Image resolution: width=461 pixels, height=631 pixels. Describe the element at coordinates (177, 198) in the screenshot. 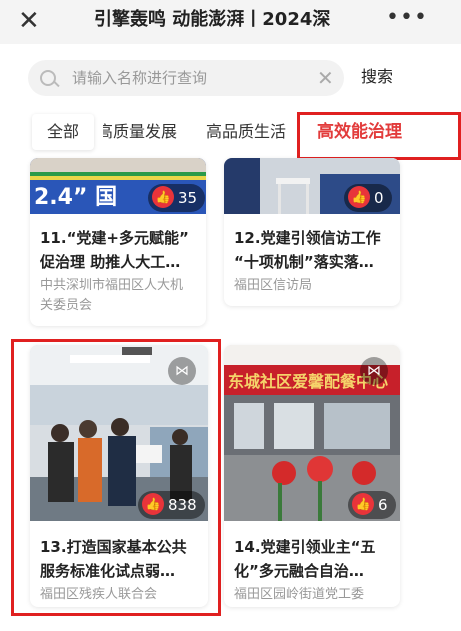

I see `like-badge: 👍 35` at that location.